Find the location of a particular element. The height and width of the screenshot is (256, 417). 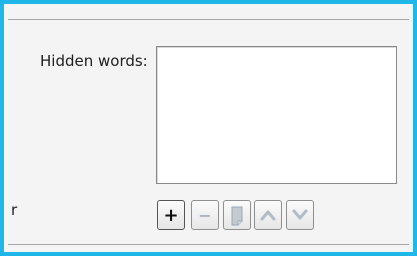

plus-icon: + is located at coordinates (171, 215).